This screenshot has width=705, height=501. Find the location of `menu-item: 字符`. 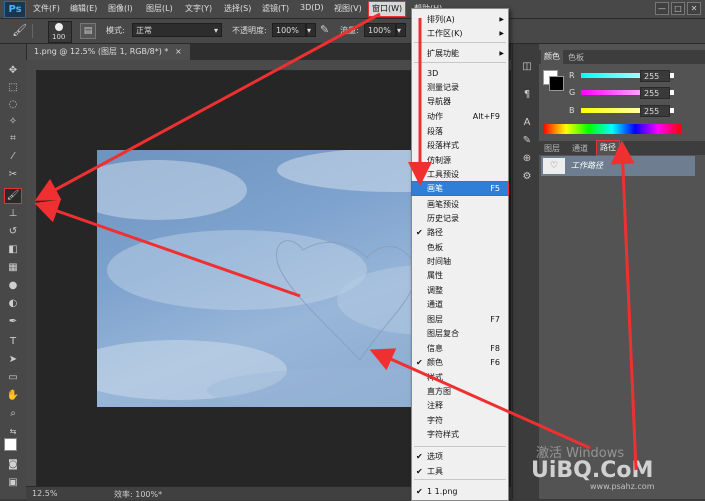

menu-item: 字符 is located at coordinates (460, 420).